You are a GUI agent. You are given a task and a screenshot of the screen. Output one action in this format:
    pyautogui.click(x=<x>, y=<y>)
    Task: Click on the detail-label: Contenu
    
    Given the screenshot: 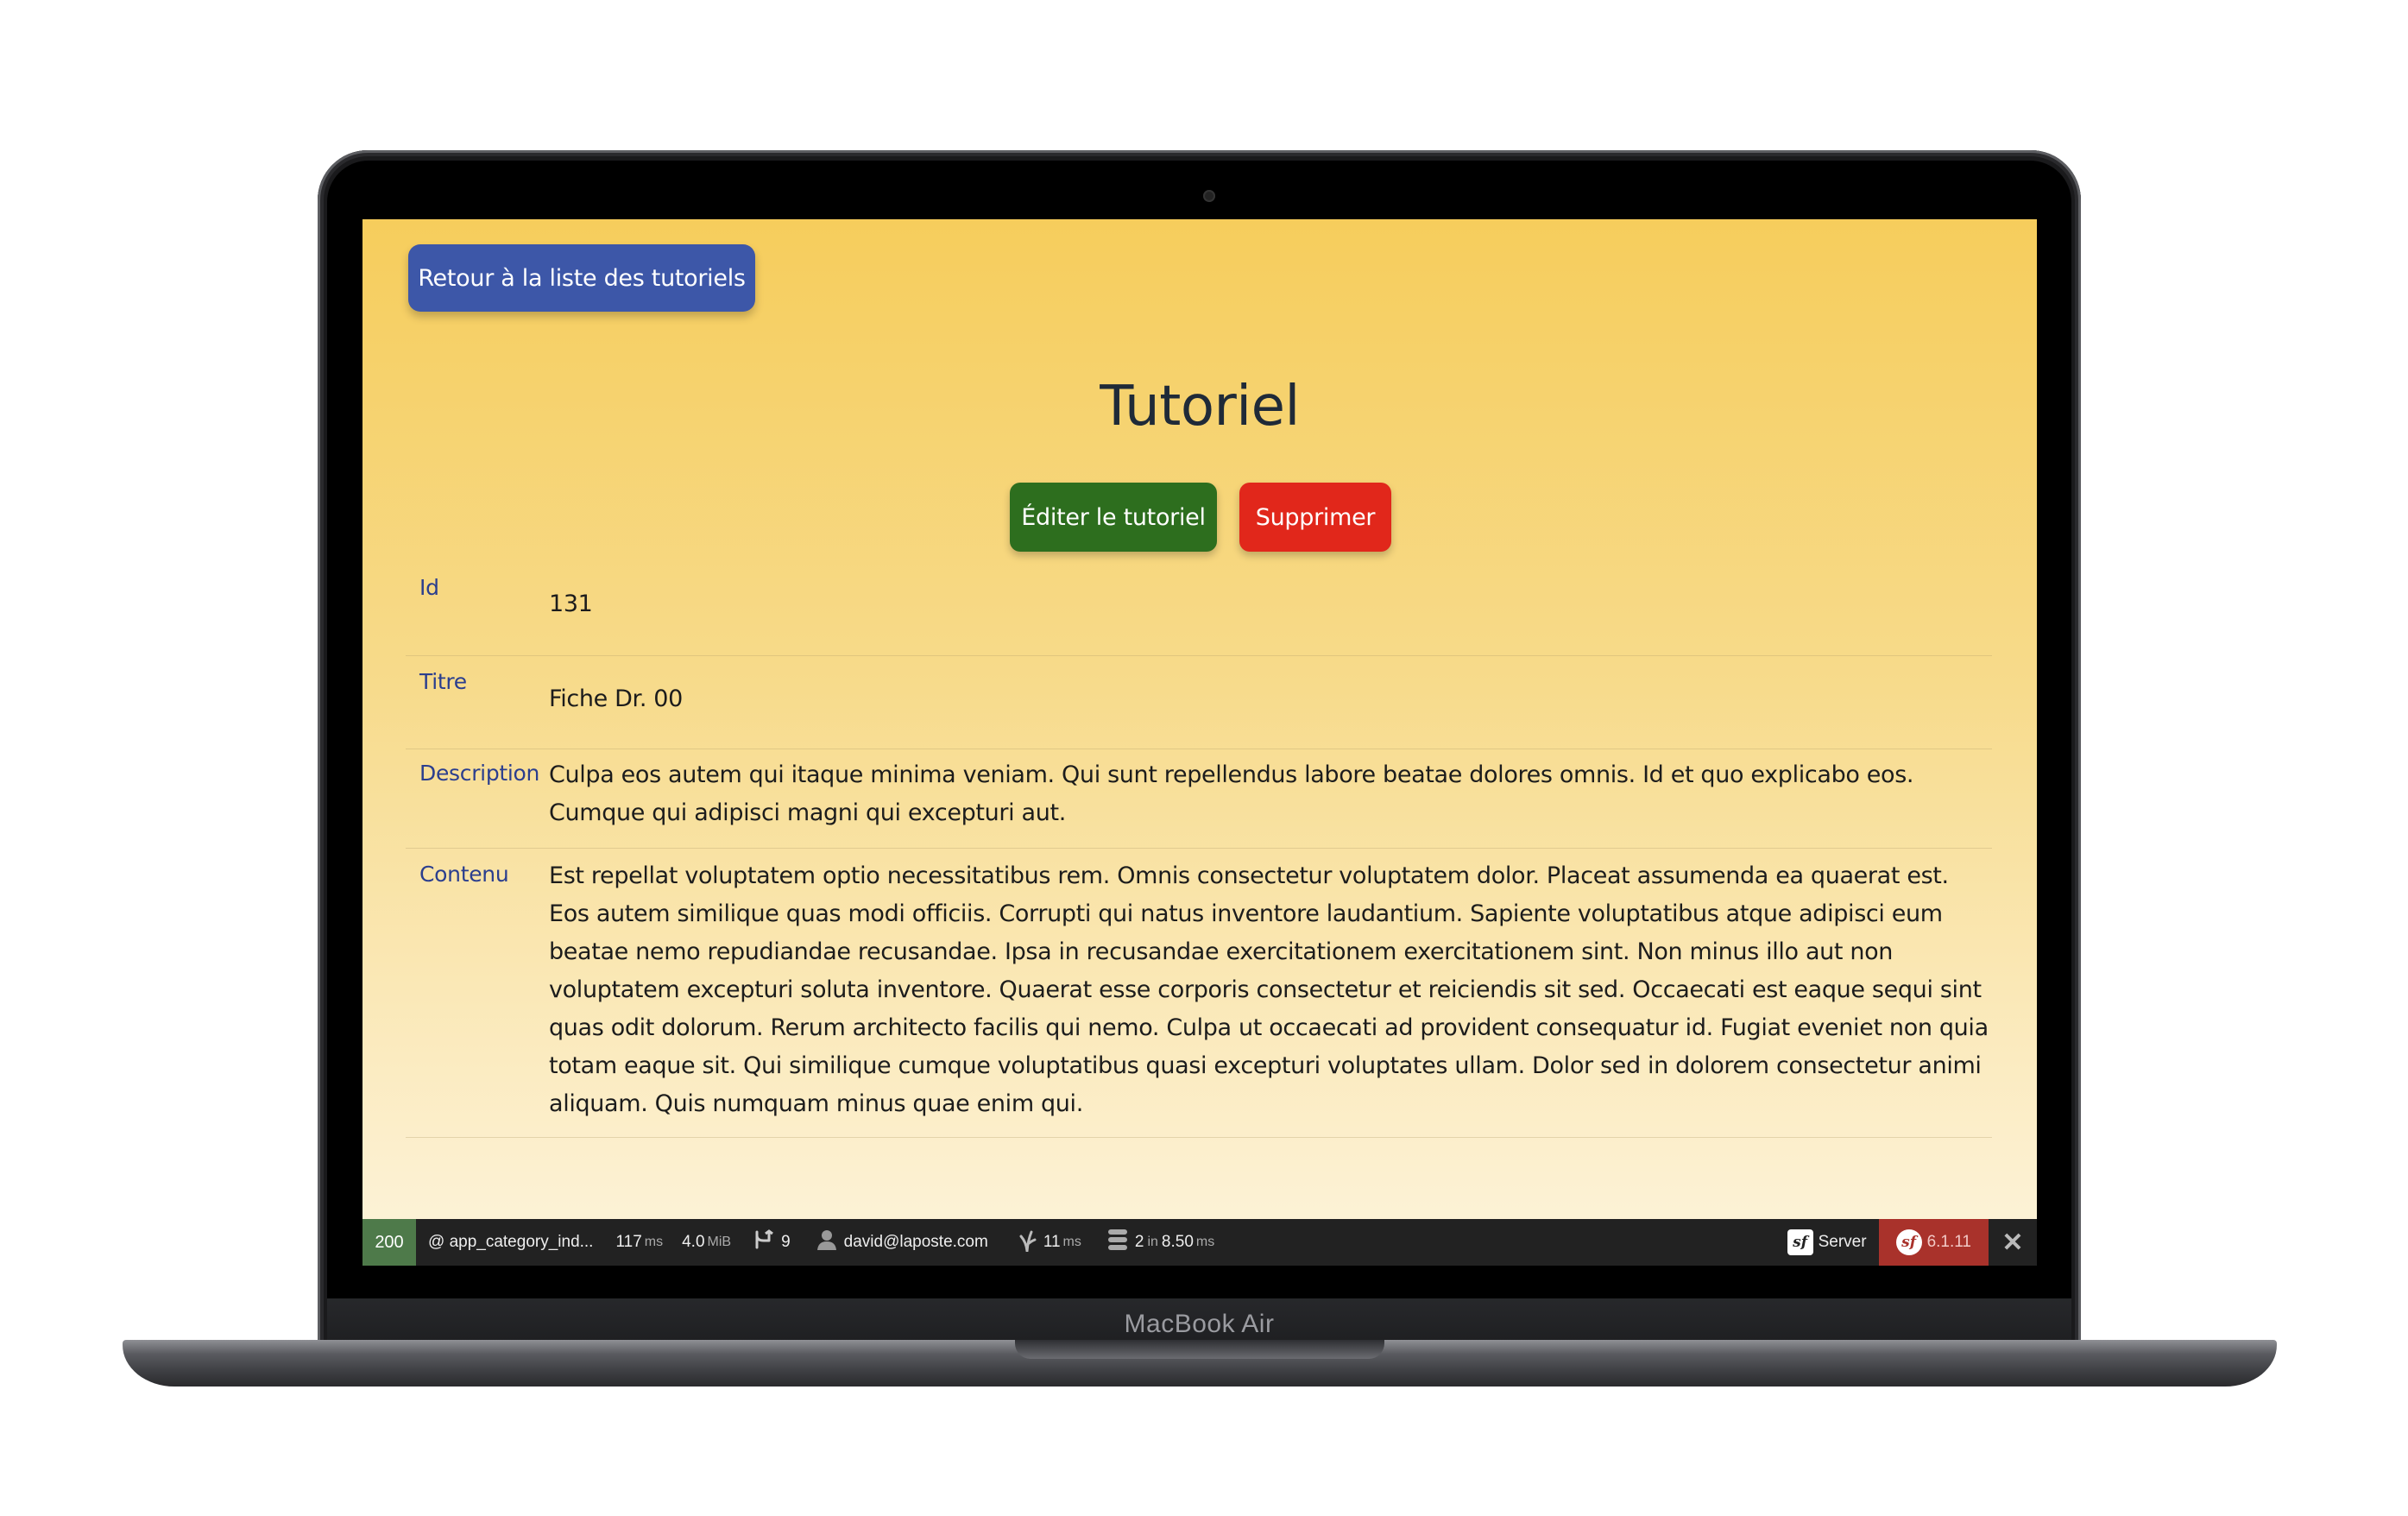 What is the action you would take?
    pyautogui.click(x=464, y=875)
    